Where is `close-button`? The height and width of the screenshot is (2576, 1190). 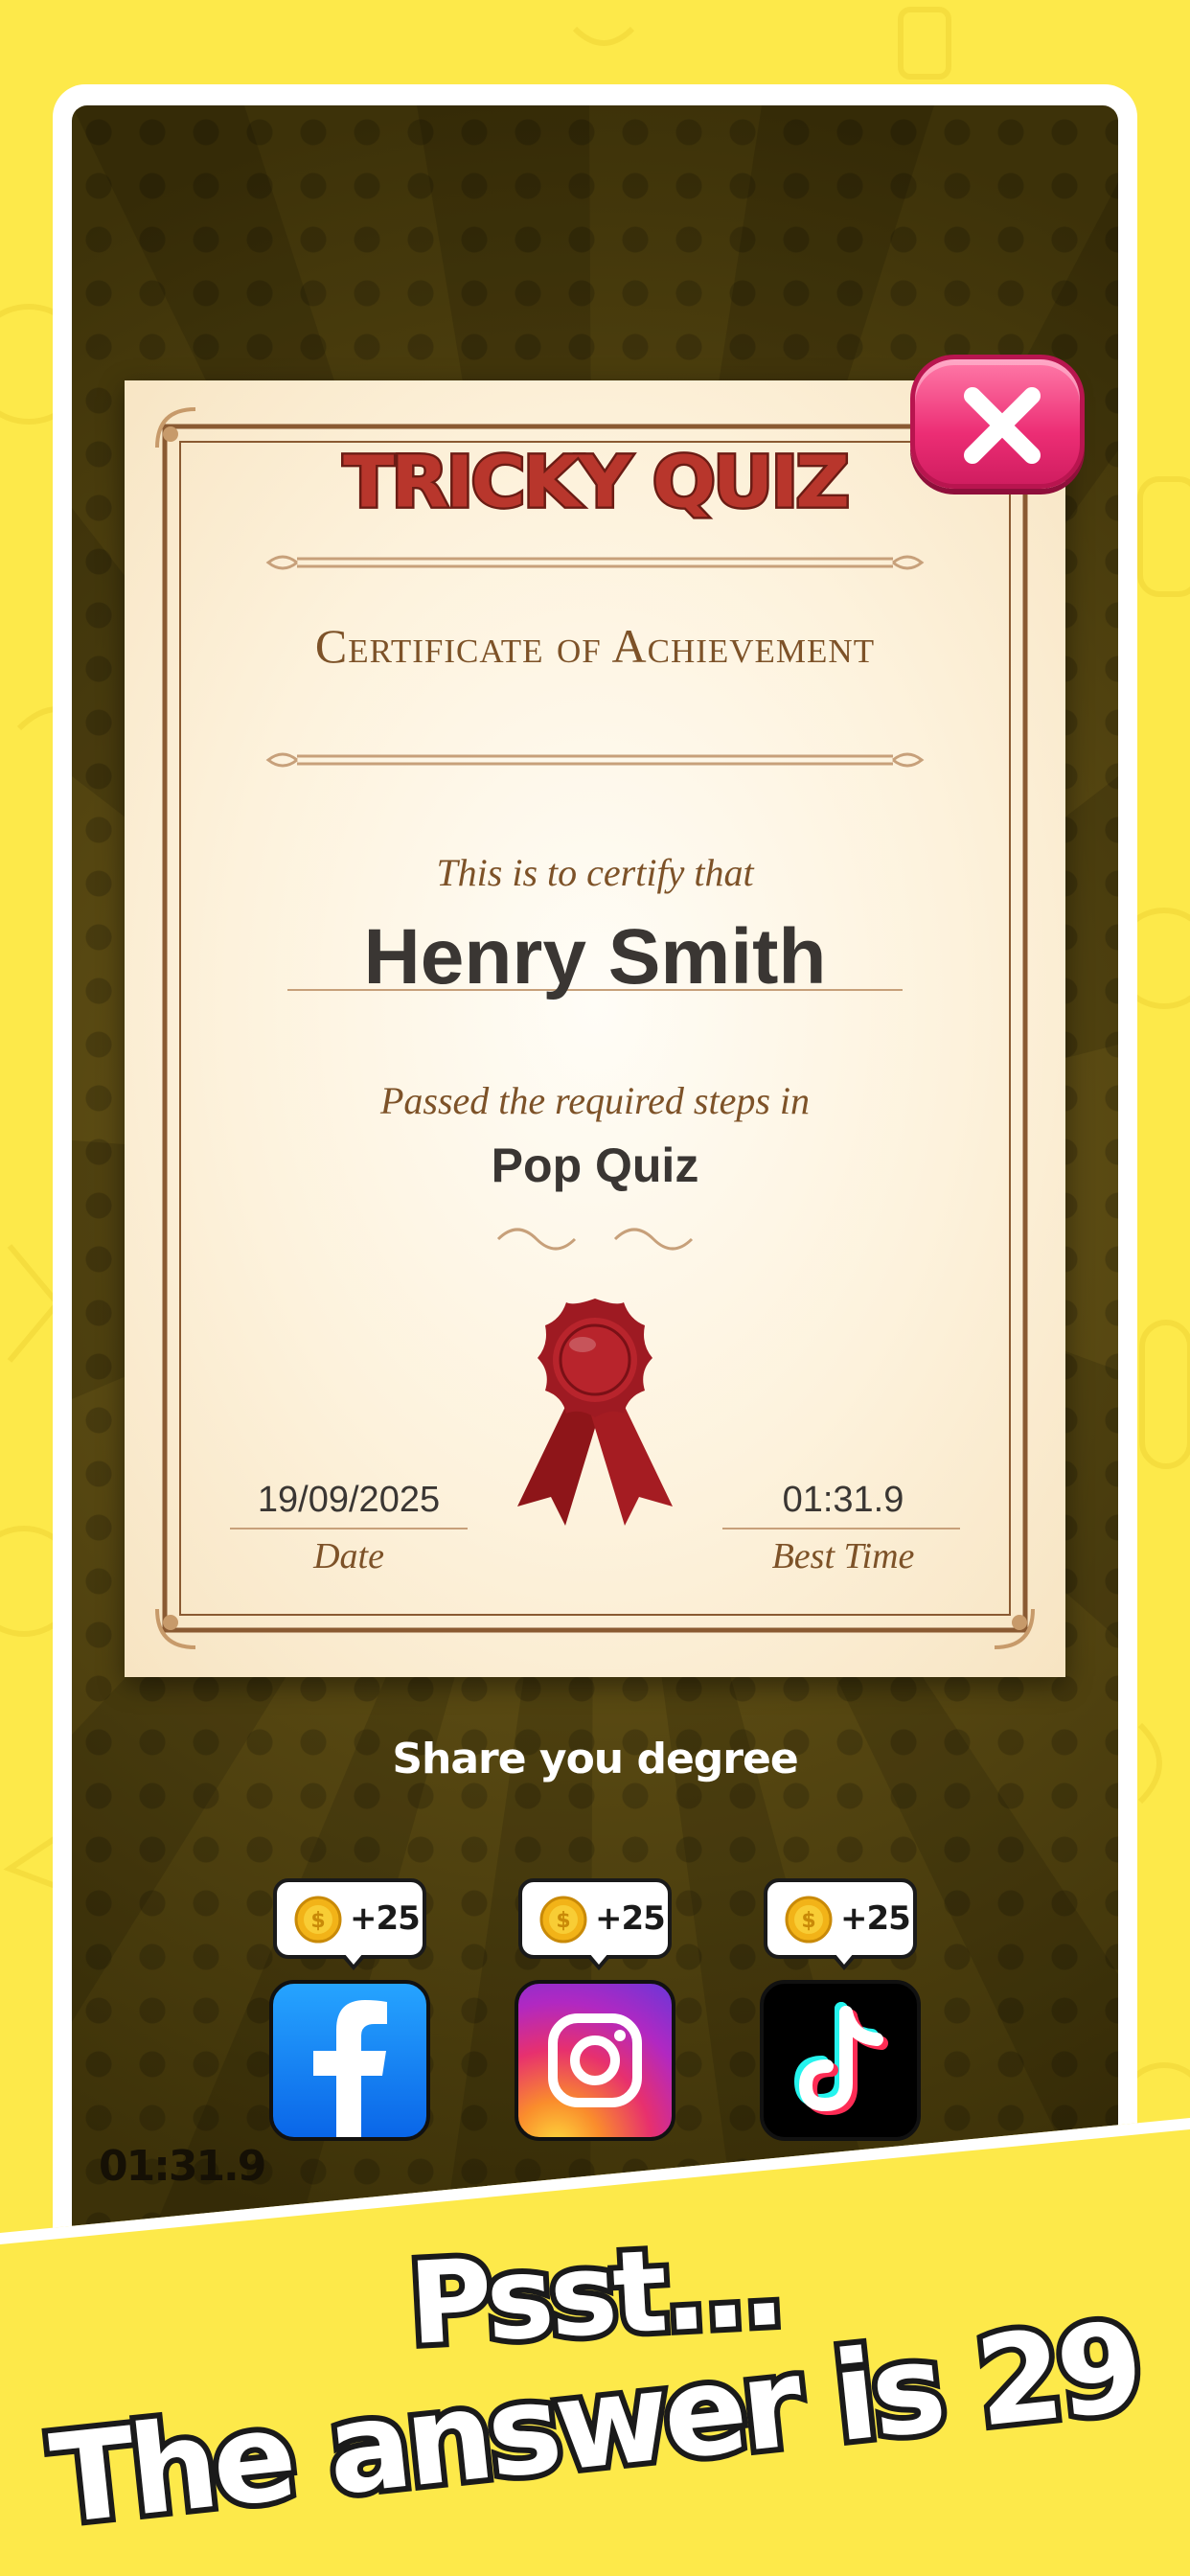 close-button is located at coordinates (998, 422).